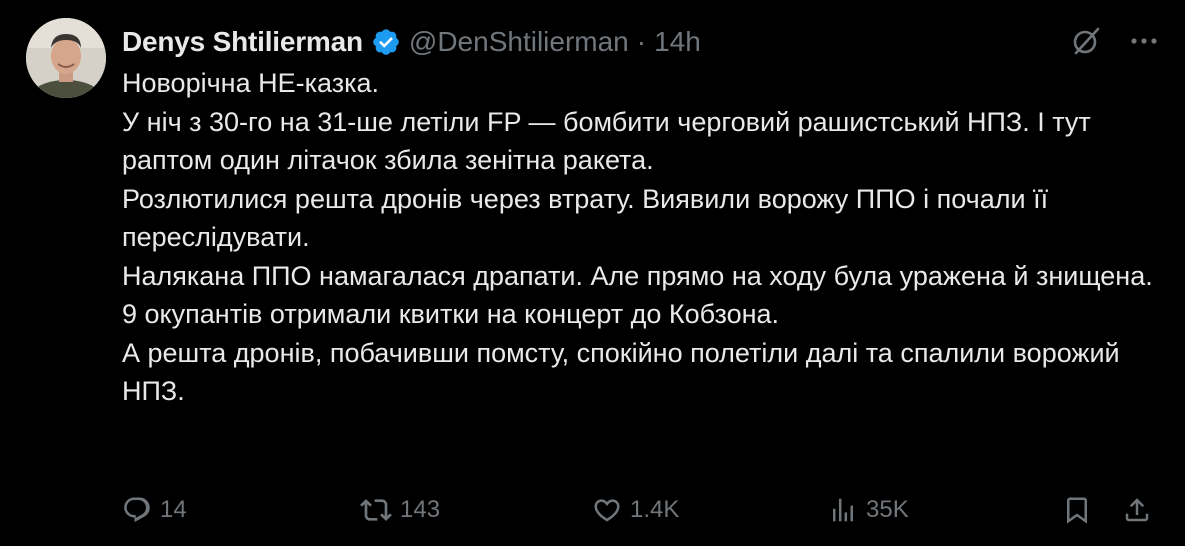 The image size is (1185, 546). What do you see at coordinates (154, 510) in the screenshot?
I see `reply-button: 14` at bounding box center [154, 510].